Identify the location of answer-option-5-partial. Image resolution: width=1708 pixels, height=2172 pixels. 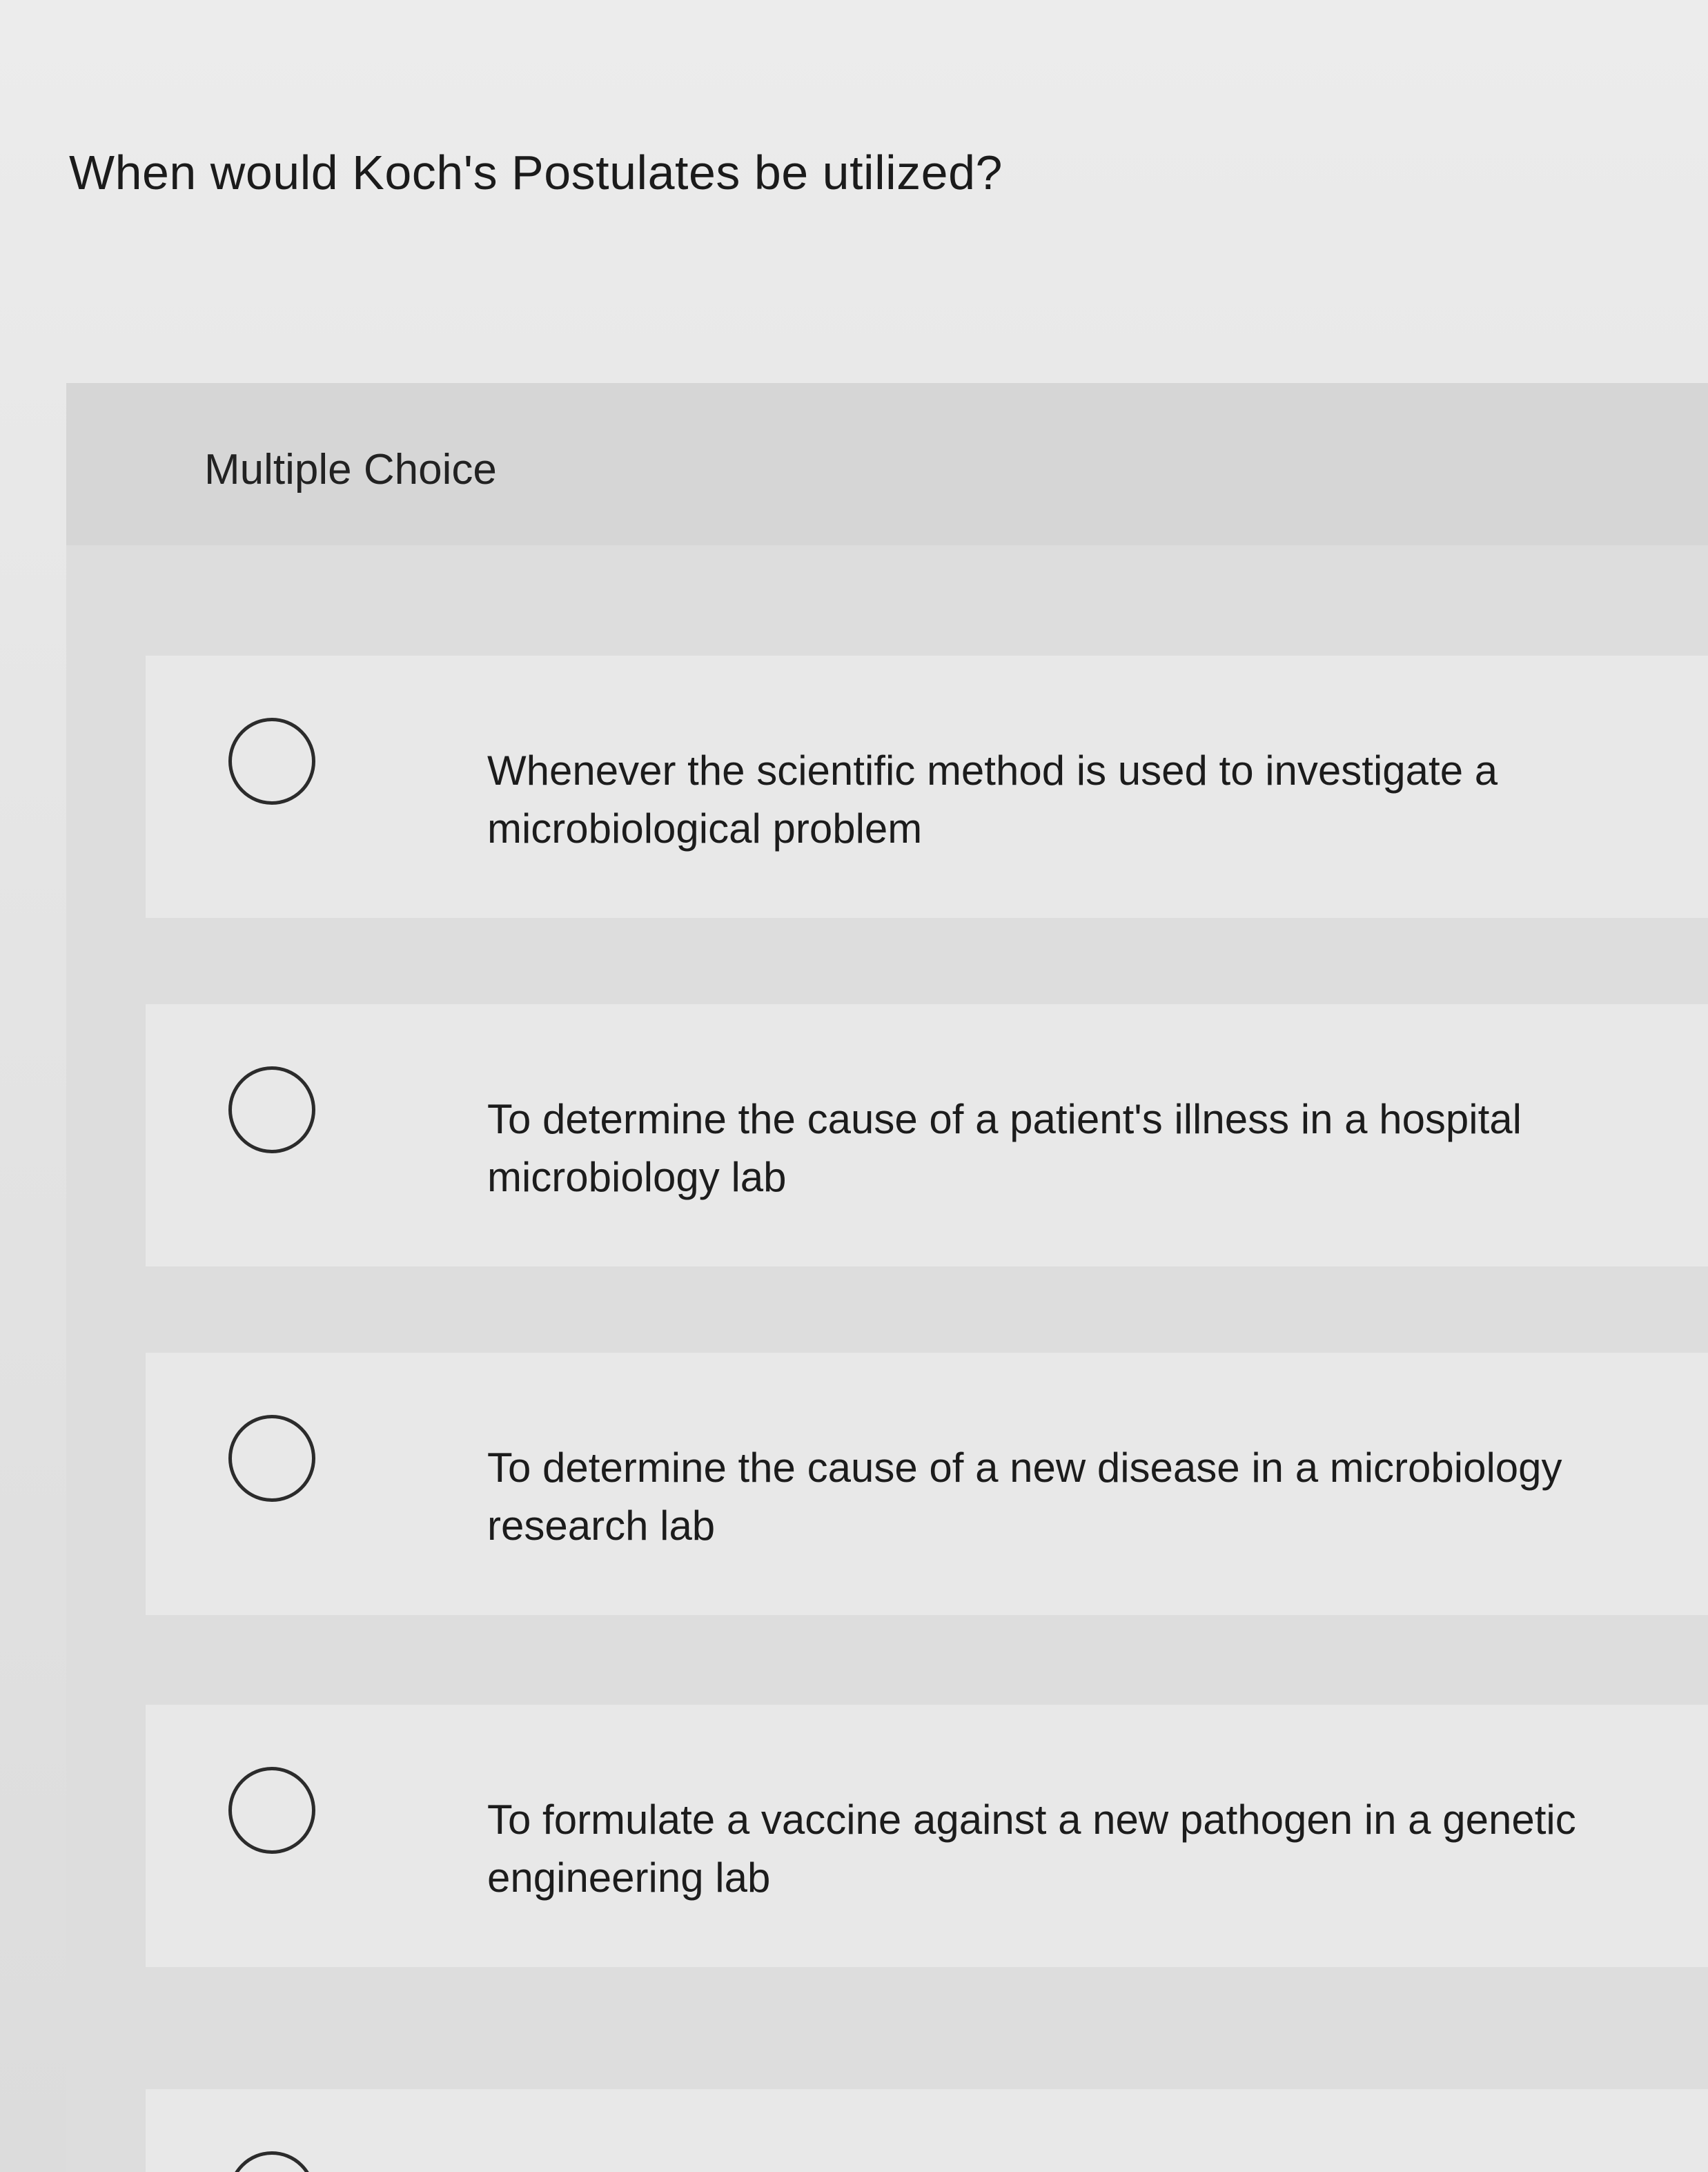
(927, 2130).